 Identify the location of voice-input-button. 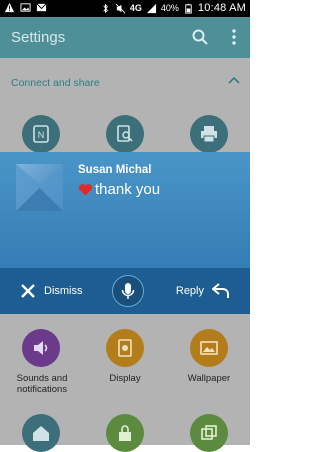
(128, 291).